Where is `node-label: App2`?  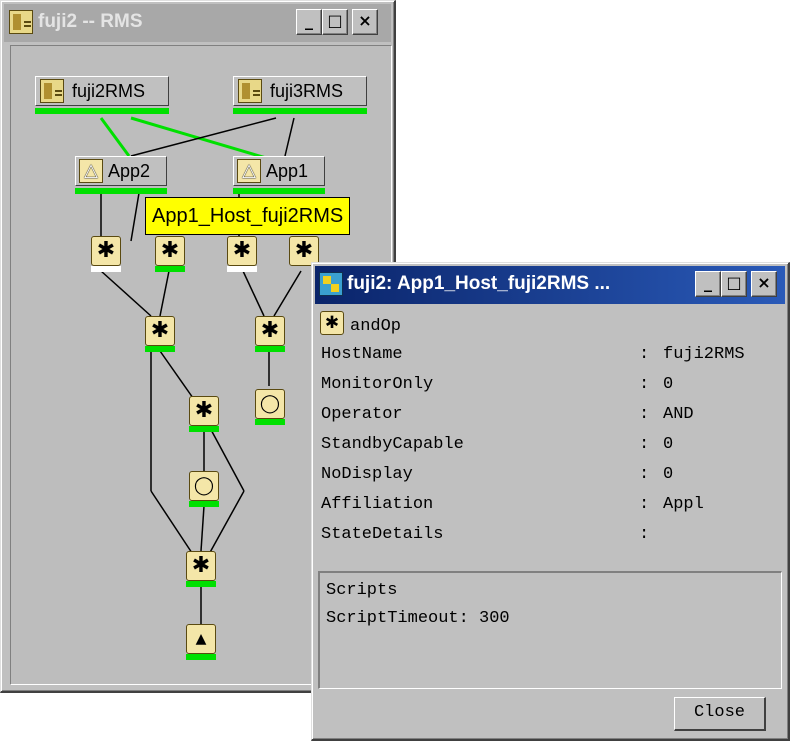
node-label: App2 is located at coordinates (129, 171).